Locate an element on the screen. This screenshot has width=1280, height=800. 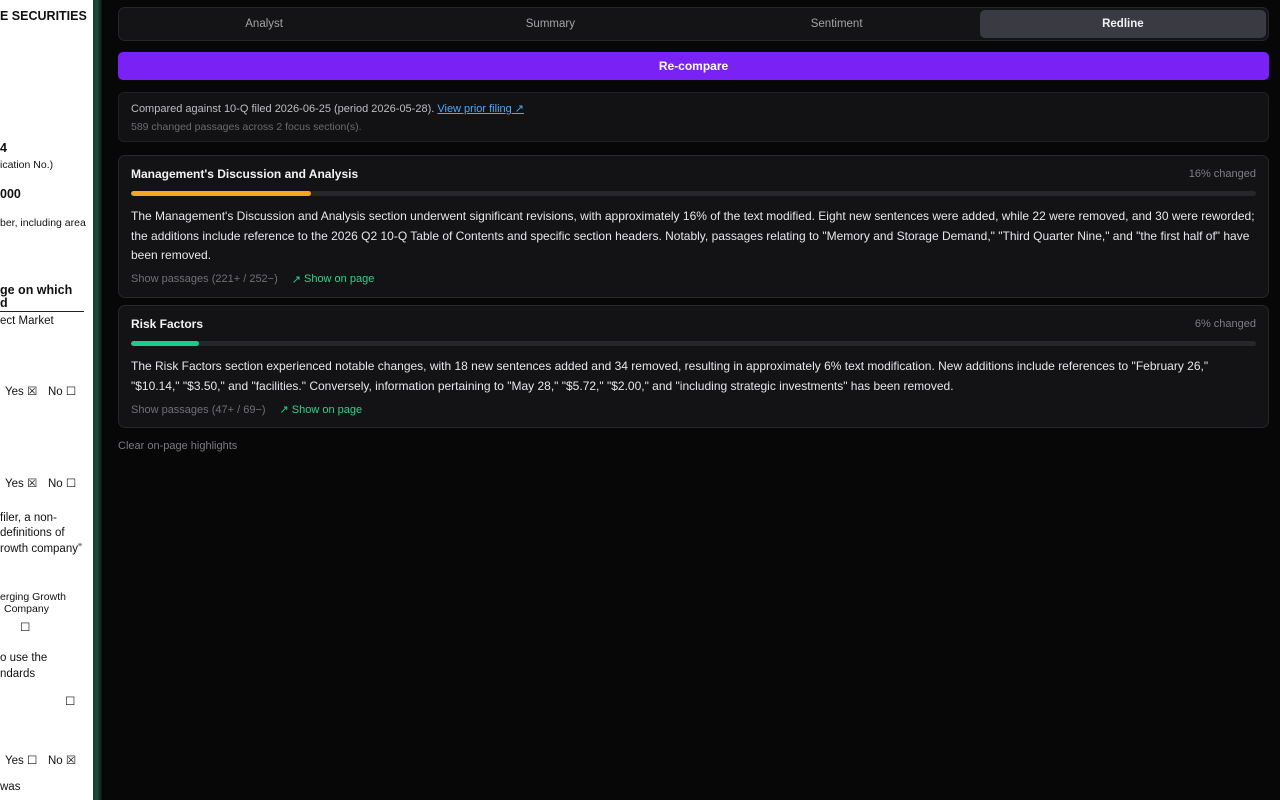
doc-line: d is located at coordinates (4, 303).